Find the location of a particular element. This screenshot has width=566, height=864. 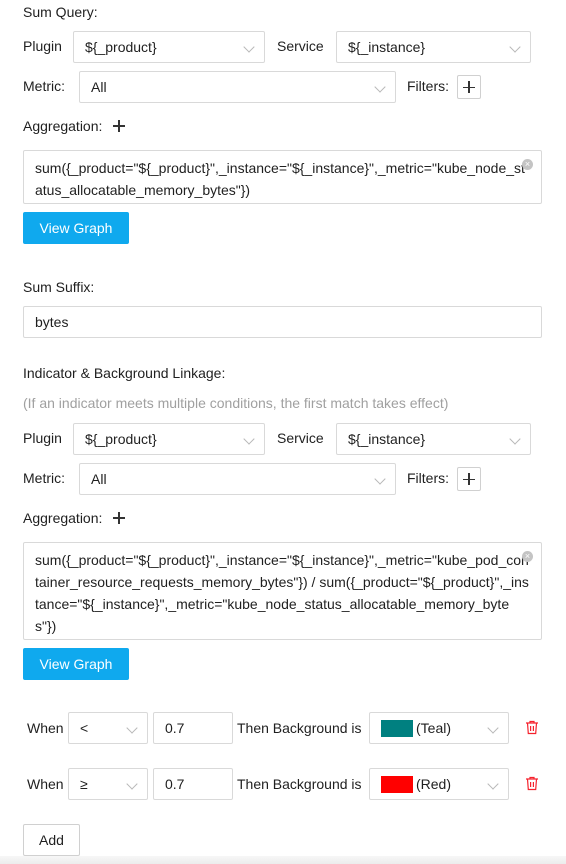

indicator-service-label: Service is located at coordinates (300, 438).